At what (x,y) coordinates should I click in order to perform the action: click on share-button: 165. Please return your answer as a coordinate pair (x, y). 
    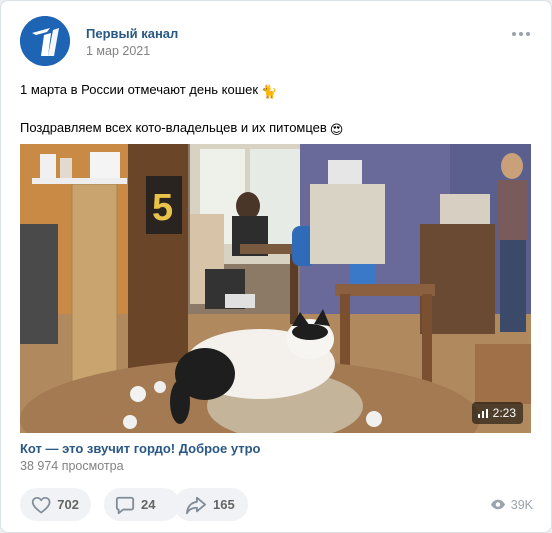
    Looking at the image, I should click on (211, 504).